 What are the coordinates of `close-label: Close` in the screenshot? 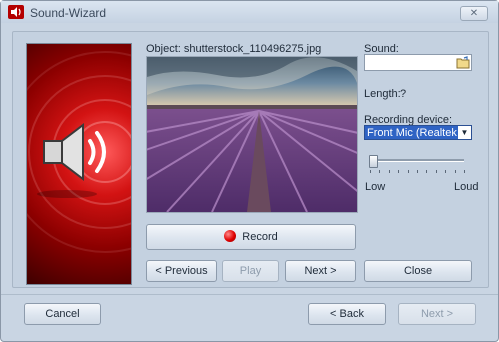 It's located at (418, 271).